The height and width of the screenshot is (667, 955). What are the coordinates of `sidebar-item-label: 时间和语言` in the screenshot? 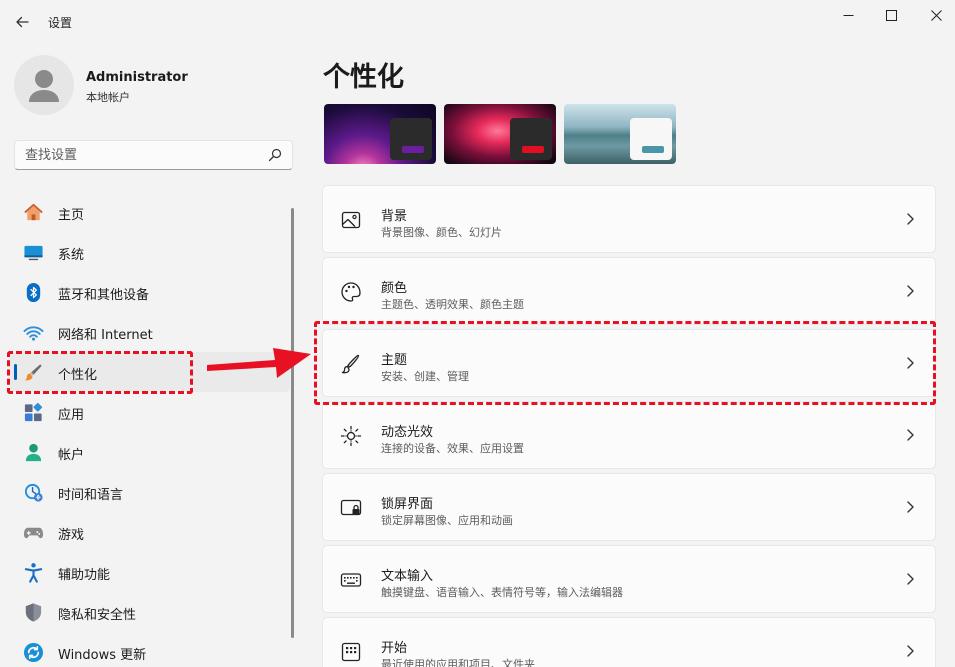 It's located at (91, 495).